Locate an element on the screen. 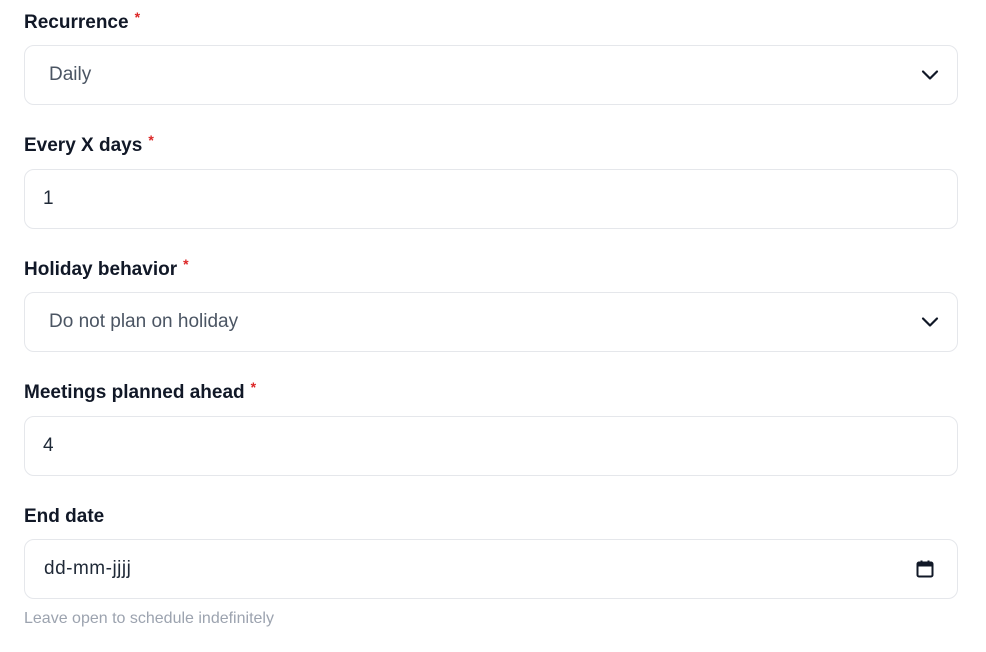  holiday-behavior-label: Holiday behavior * is located at coordinates (106, 269).